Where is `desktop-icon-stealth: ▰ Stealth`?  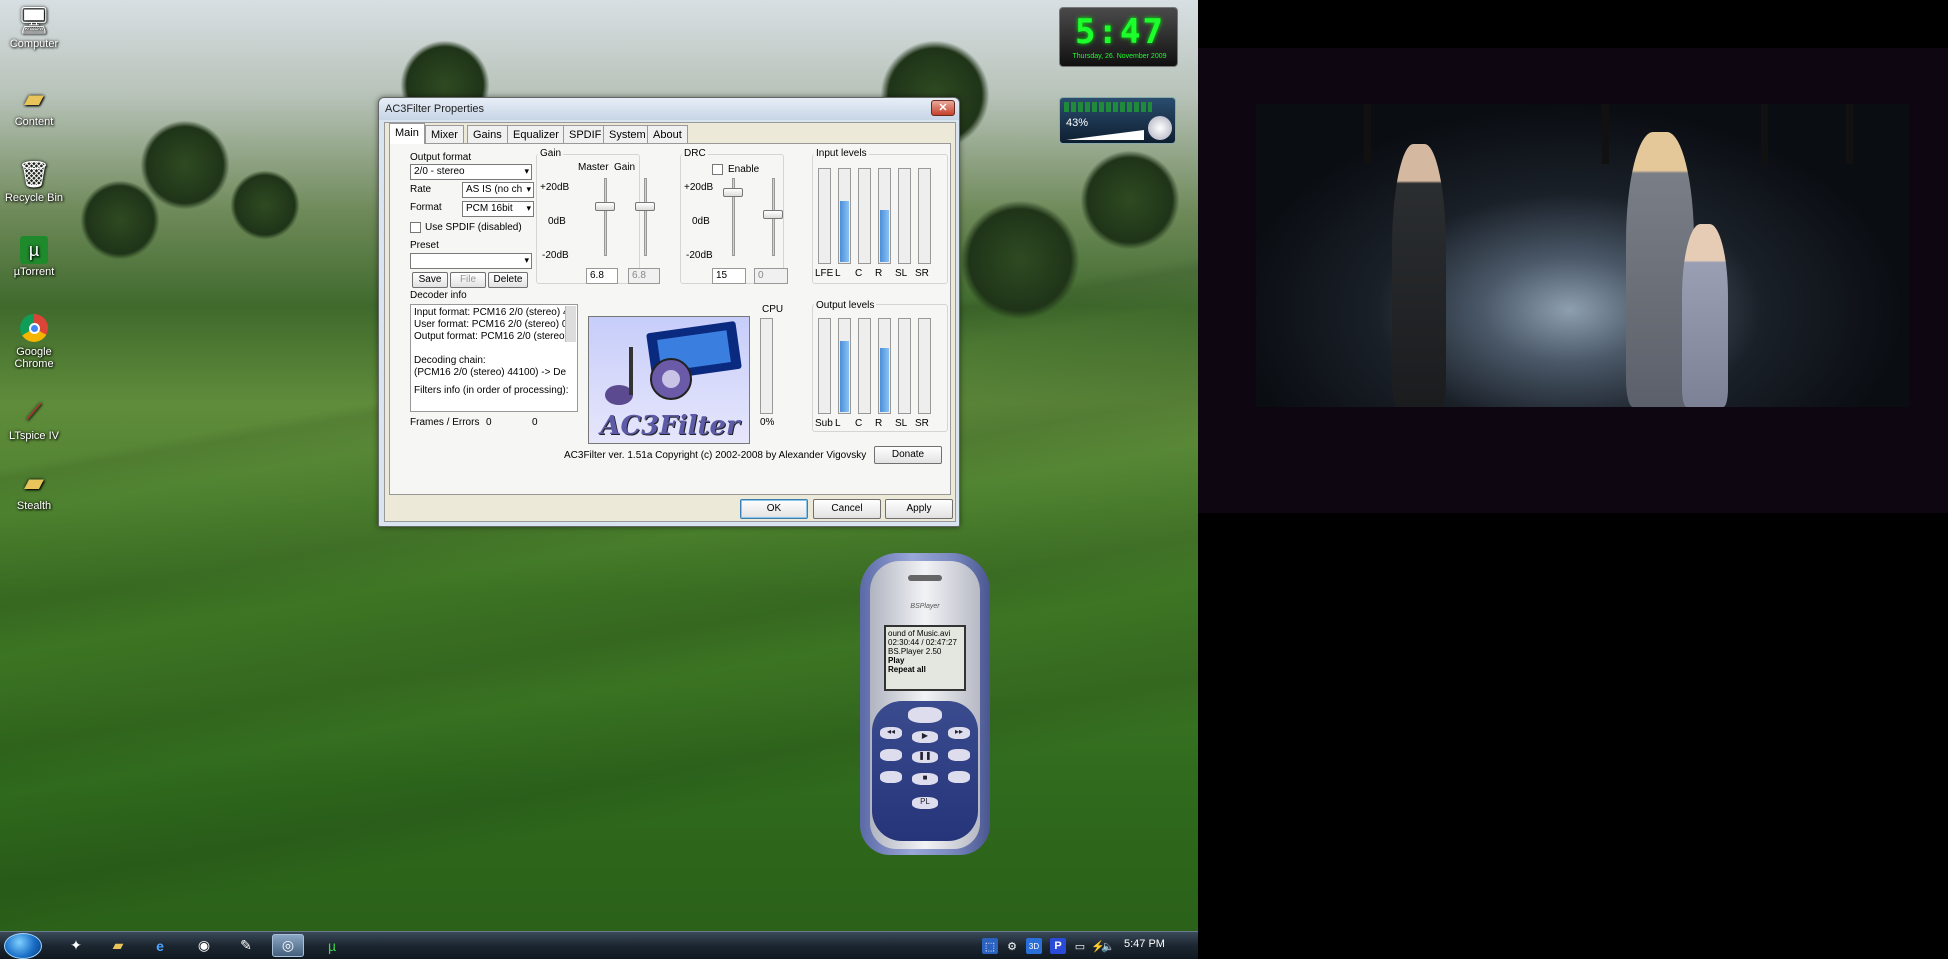
desktop-icon-stealth: ▰ Stealth is located at coordinates (34, 489).